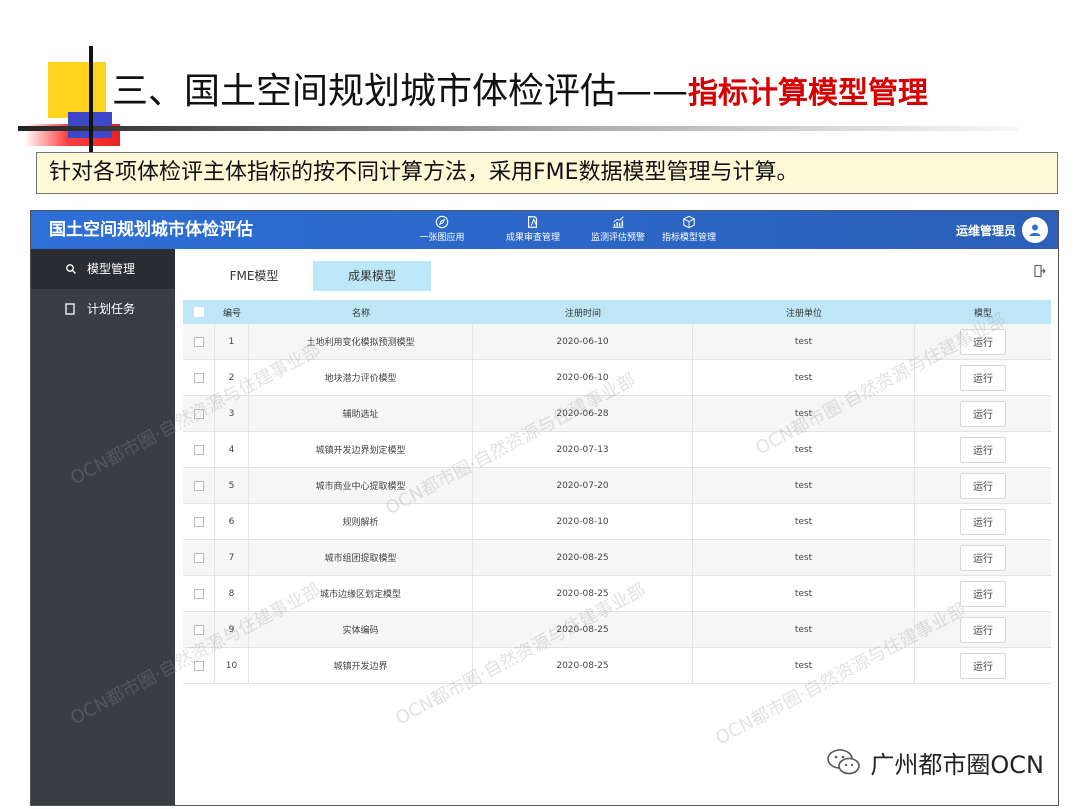 The width and height of the screenshot is (1080, 809). I want to click on table-row: 4 城镇开发边界划定模型 2020-07-13 test 运行, so click(617, 450).